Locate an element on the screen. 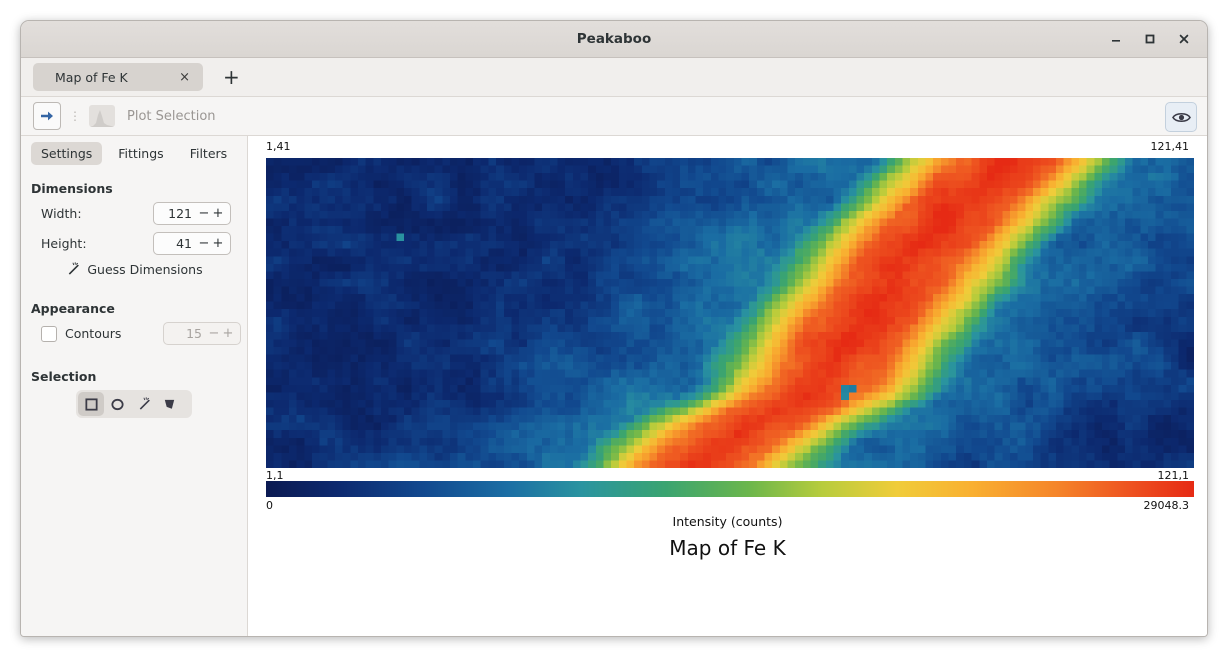 This screenshot has height=655, width=1228. height-value: 41 is located at coordinates (175, 243).